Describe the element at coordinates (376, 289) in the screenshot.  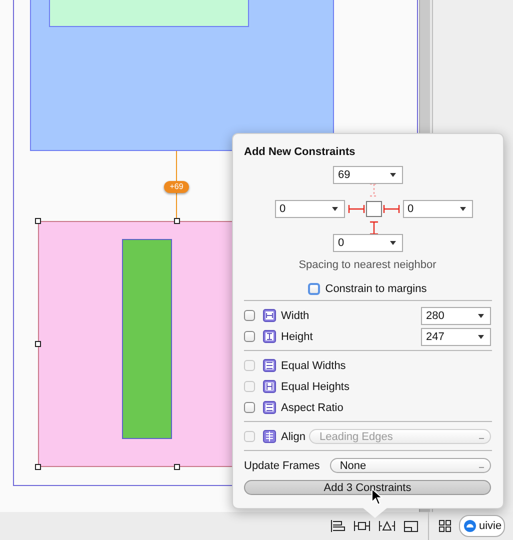
I see `checkbox-label: Constrain to margins` at that location.